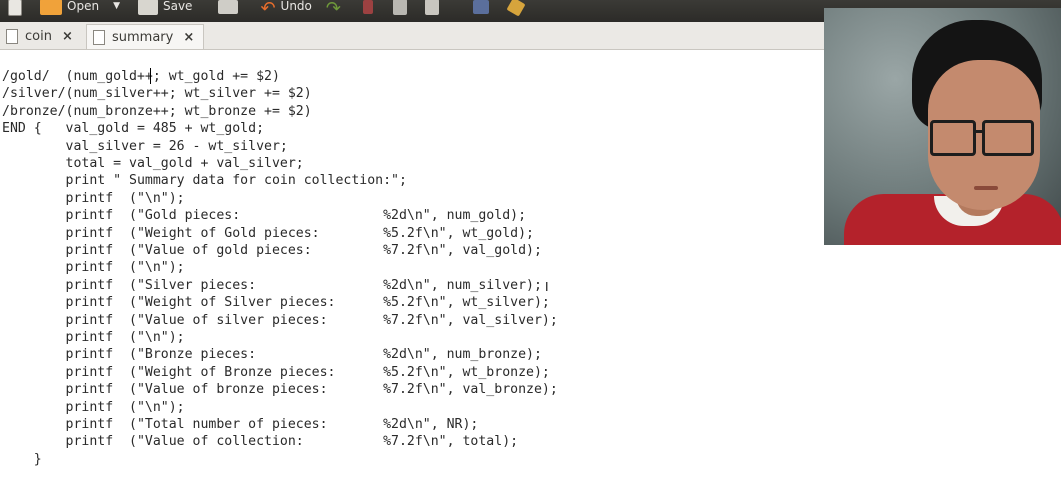  What do you see at coordinates (296, 6) in the screenshot?
I see `undo-label: Undo` at bounding box center [296, 6].